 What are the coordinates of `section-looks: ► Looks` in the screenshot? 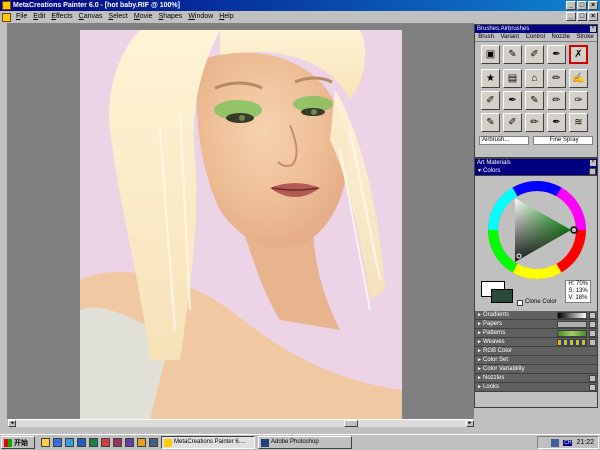 It's located at (536, 387).